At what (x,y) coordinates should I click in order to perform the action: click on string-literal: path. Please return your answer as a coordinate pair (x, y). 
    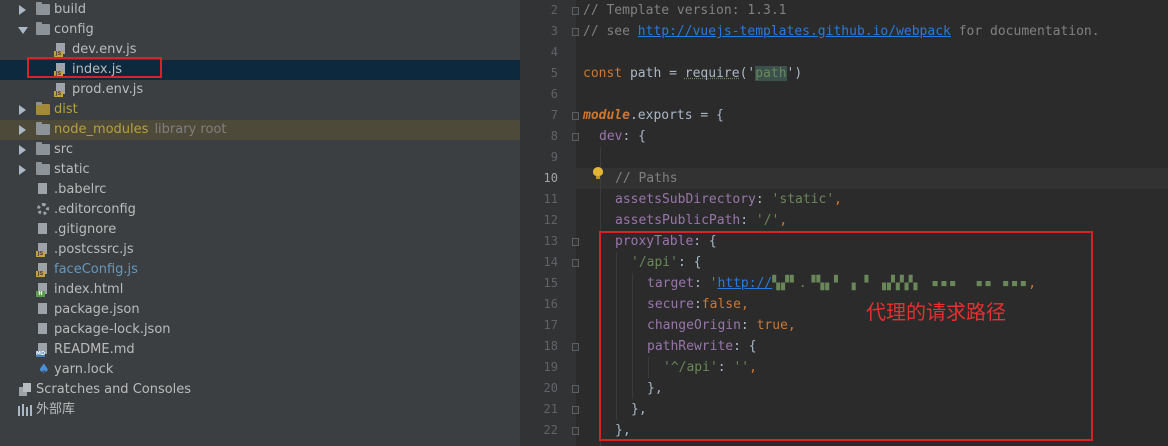
    Looking at the image, I should click on (771, 73).